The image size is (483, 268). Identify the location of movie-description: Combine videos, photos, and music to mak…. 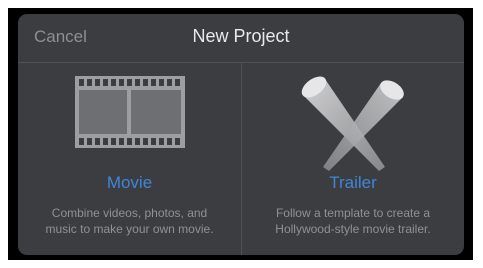
(129, 221).